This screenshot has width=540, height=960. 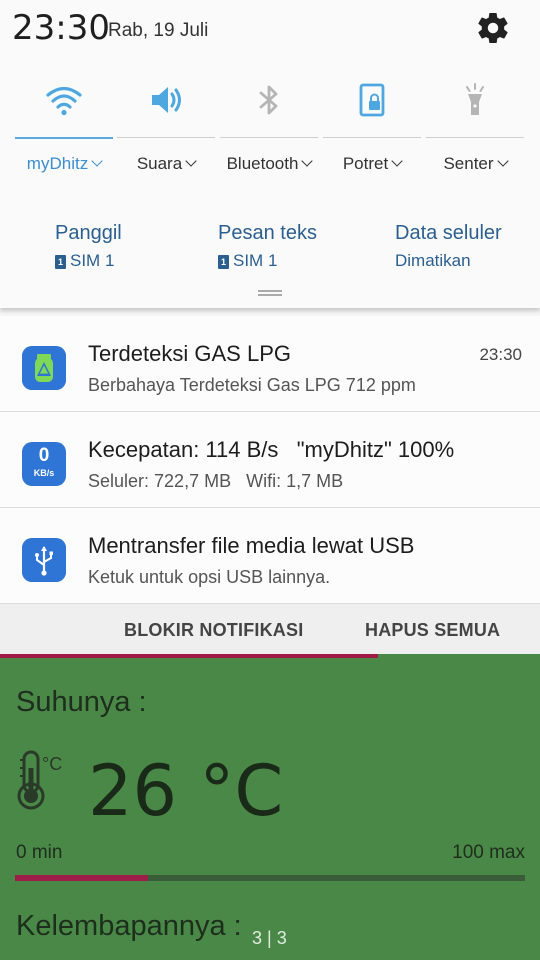 What do you see at coordinates (64, 131) in the screenshot?
I see `tile-wifi: myDhitz` at bounding box center [64, 131].